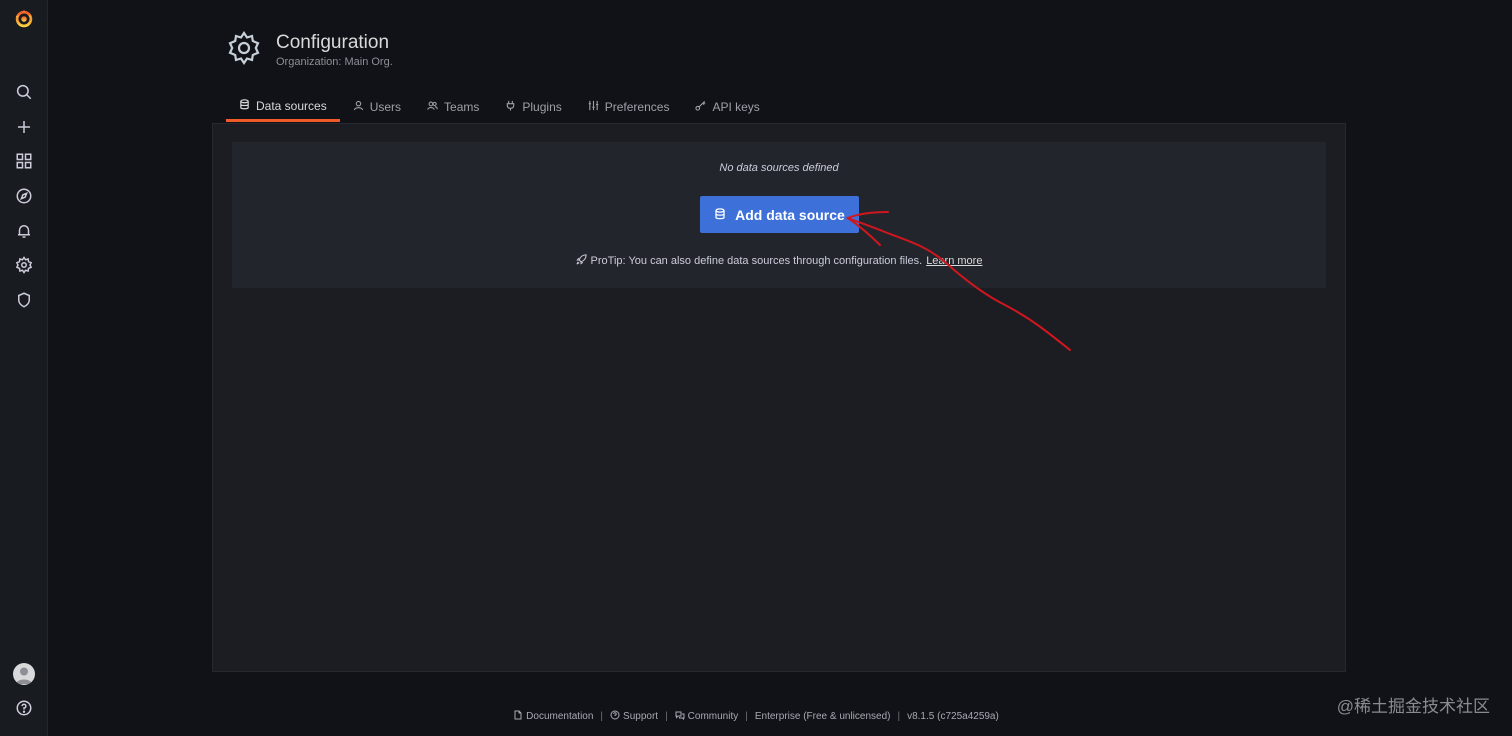 The height and width of the screenshot is (736, 1512). I want to click on empty-message: No data sources defined, so click(779, 168).